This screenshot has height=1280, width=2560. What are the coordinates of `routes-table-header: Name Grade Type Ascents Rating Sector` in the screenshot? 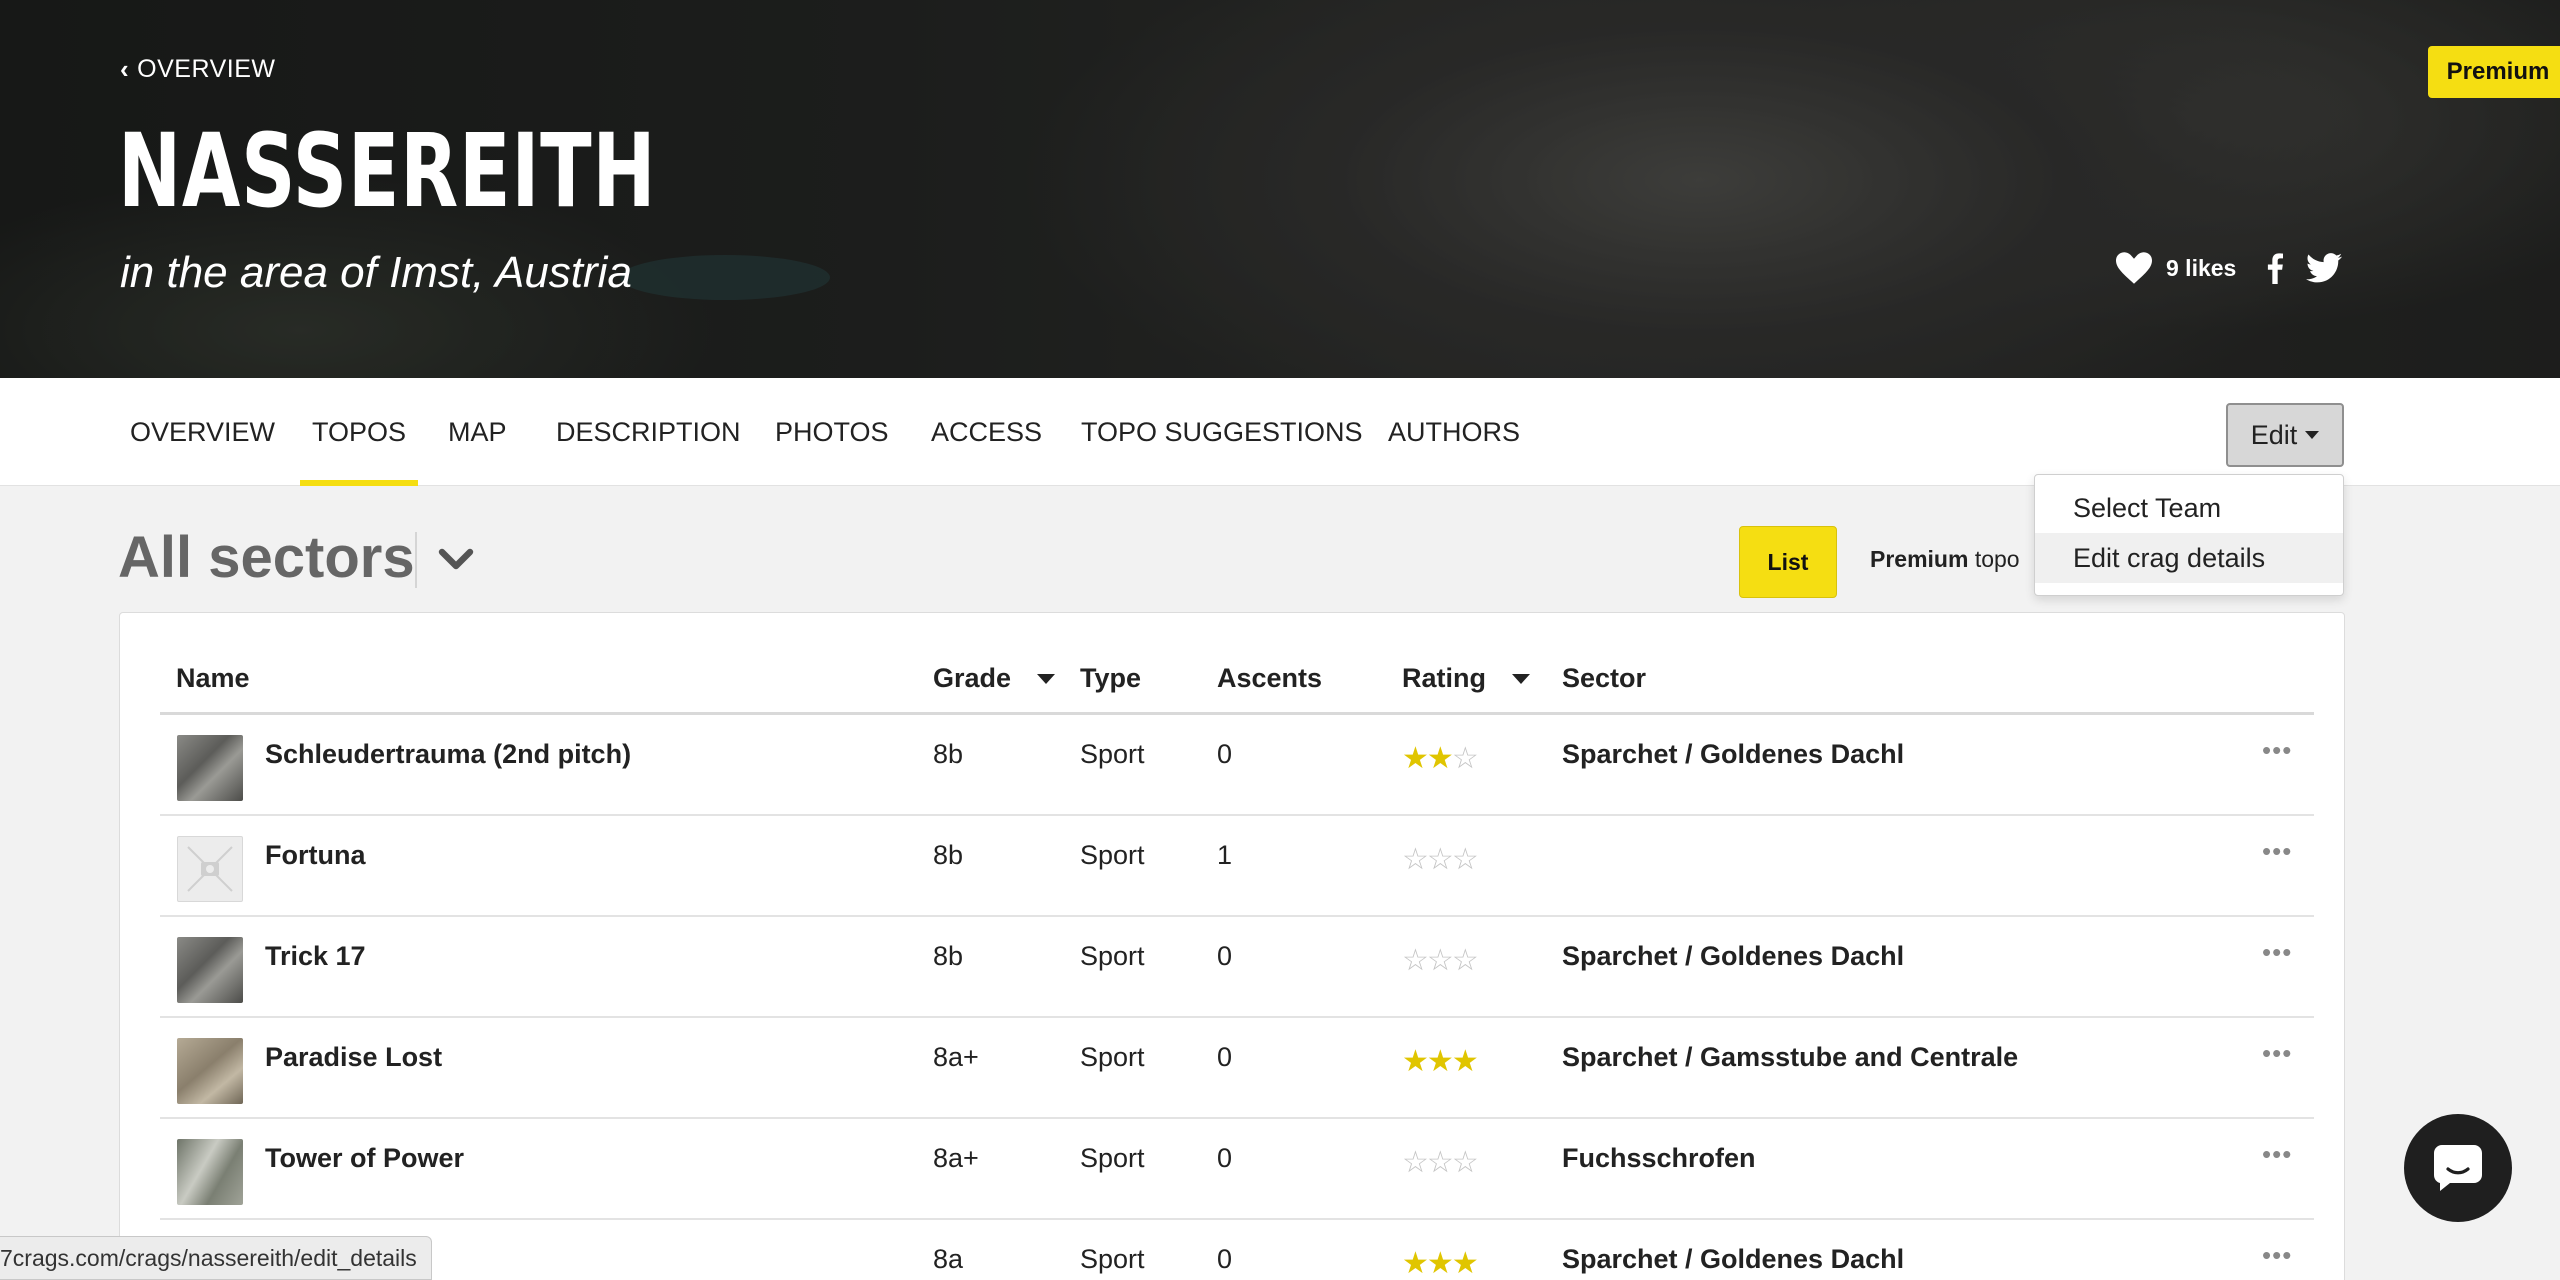 It's located at (1237, 664).